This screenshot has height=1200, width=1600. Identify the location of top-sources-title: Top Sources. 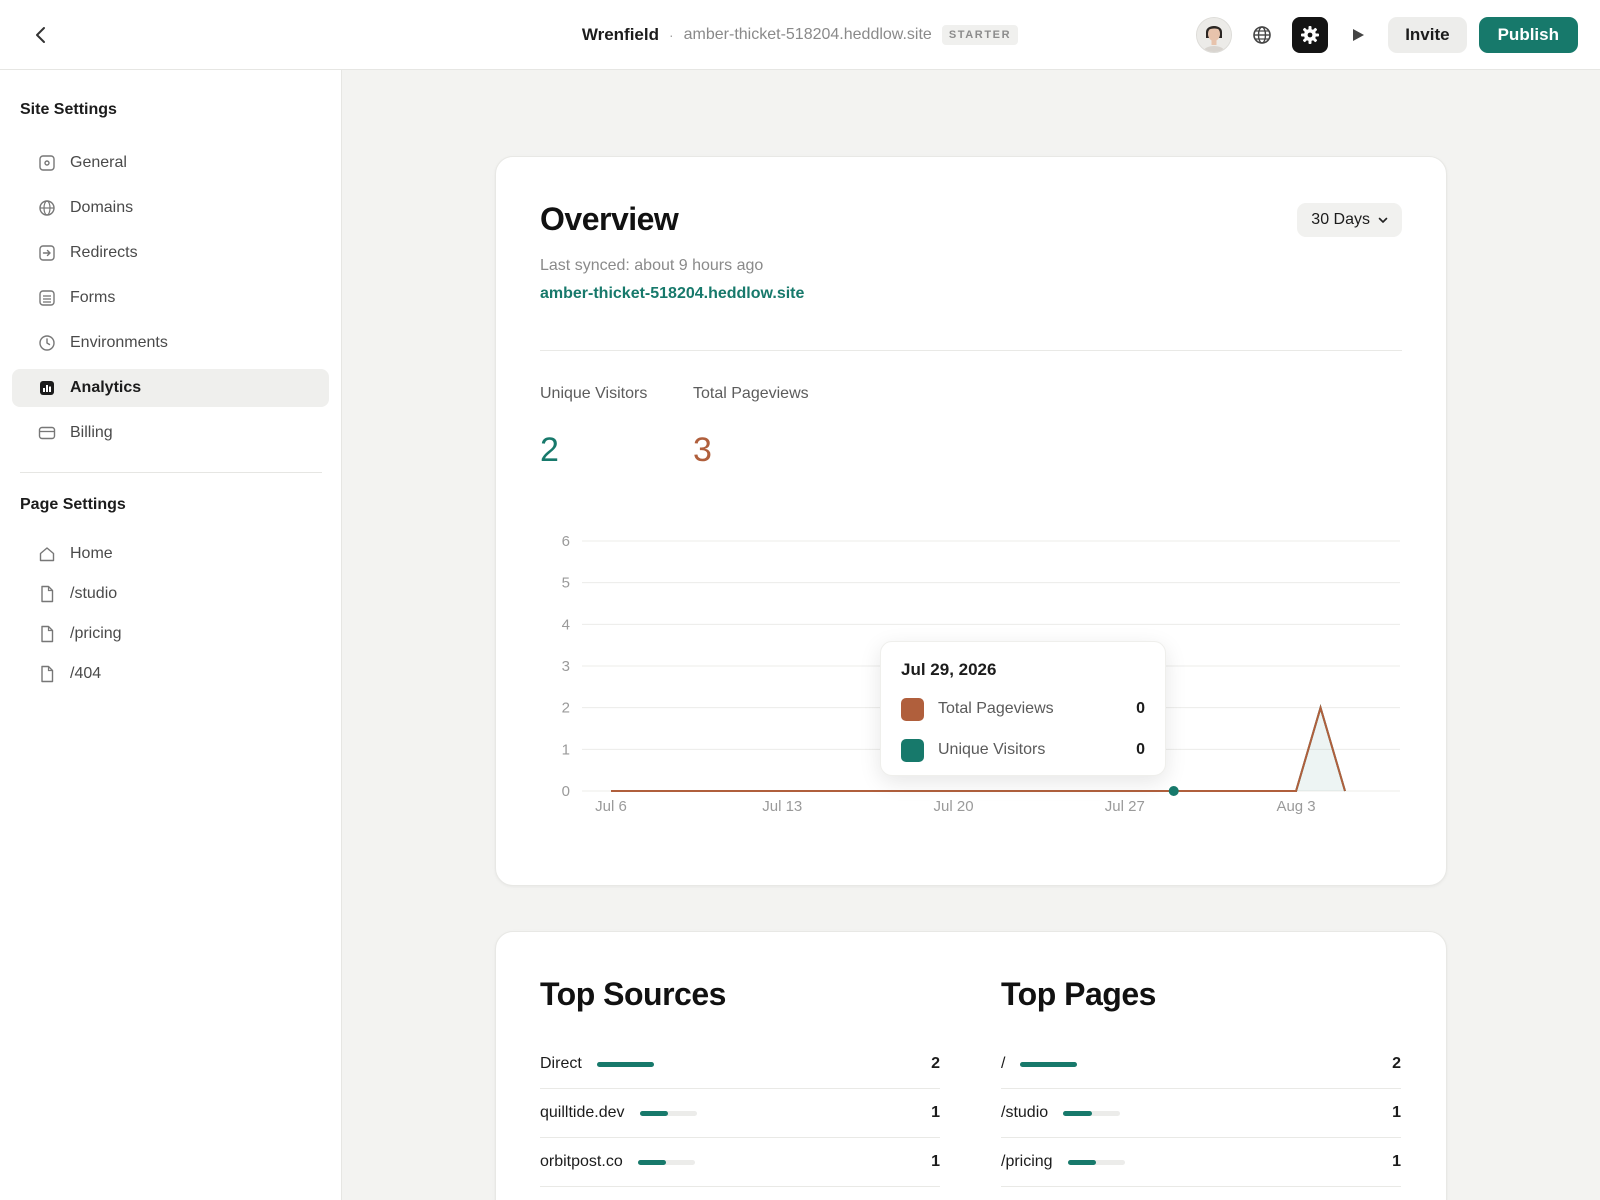
(633, 994).